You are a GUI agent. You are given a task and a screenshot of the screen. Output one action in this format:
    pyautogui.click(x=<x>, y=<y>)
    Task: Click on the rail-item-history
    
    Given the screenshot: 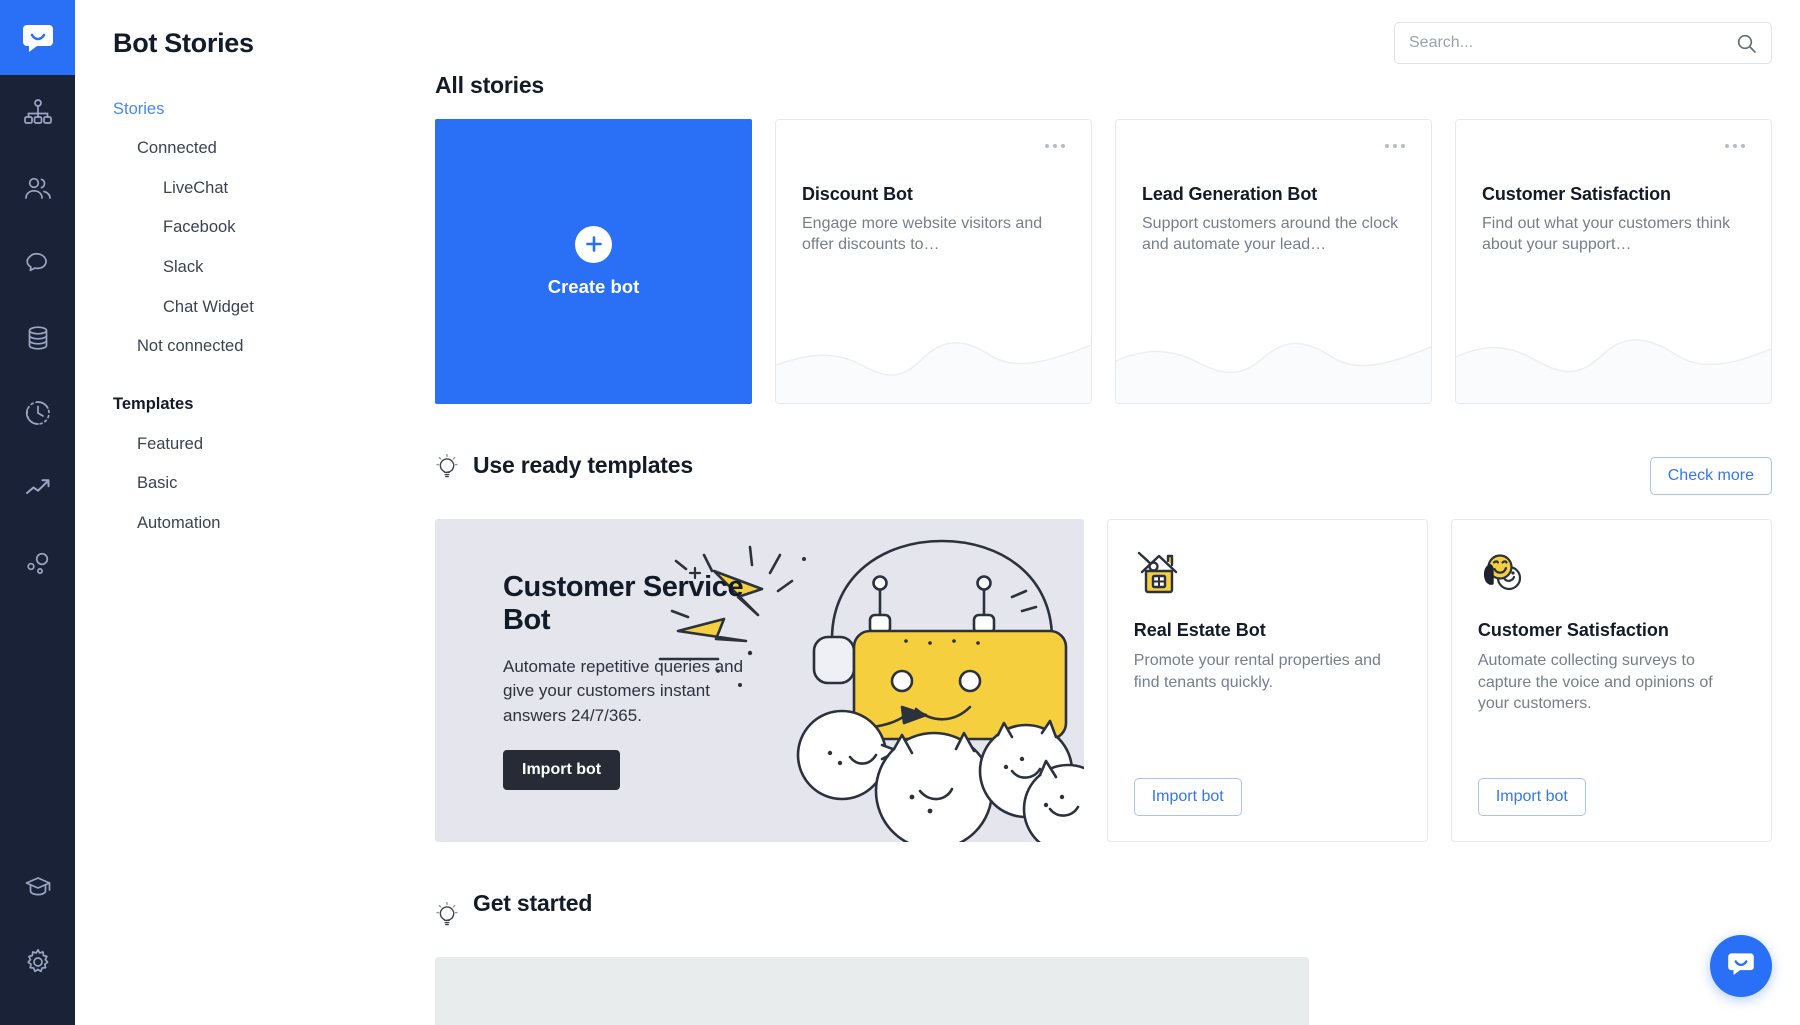 What is the action you would take?
    pyautogui.click(x=37, y=412)
    